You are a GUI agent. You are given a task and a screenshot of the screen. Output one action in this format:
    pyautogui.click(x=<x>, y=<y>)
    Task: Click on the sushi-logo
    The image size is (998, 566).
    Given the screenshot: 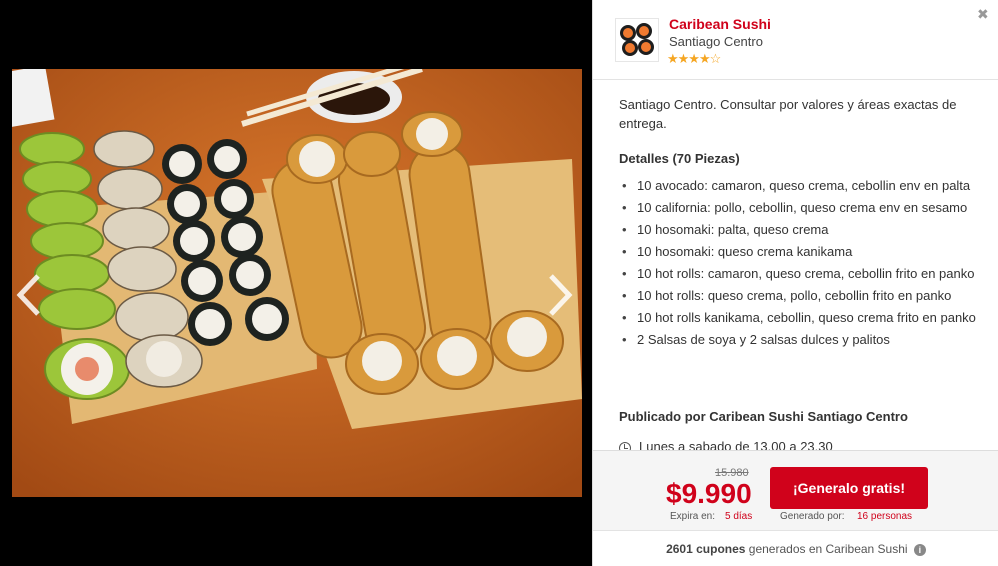 What is the action you would take?
    pyautogui.click(x=637, y=39)
    